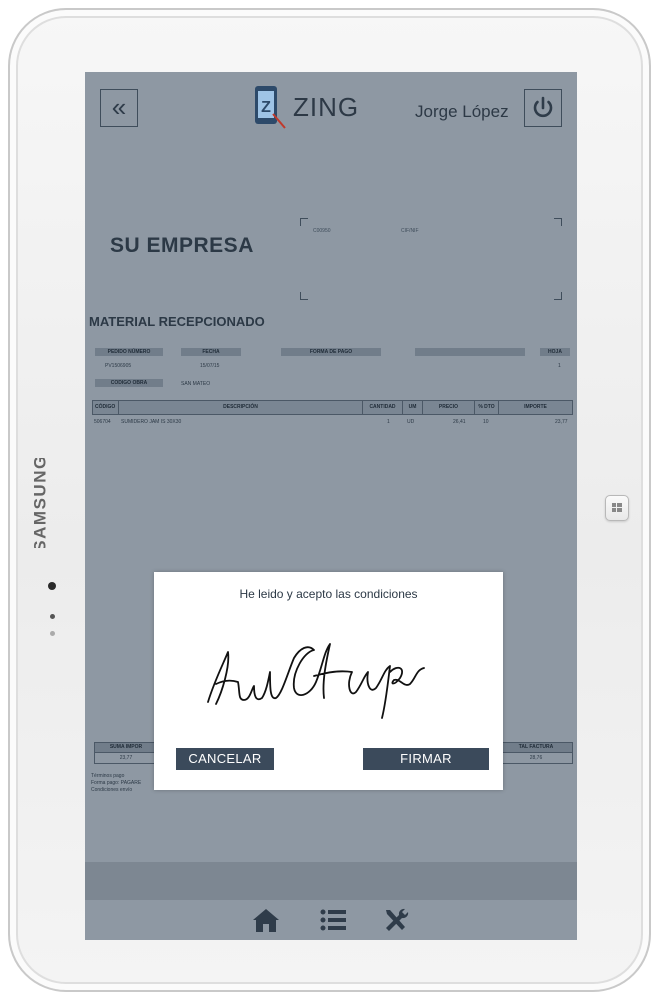 This screenshot has width=659, height=1000. Describe the element at coordinates (118, 366) in the screenshot. I see `order-number: PV1506905` at that location.